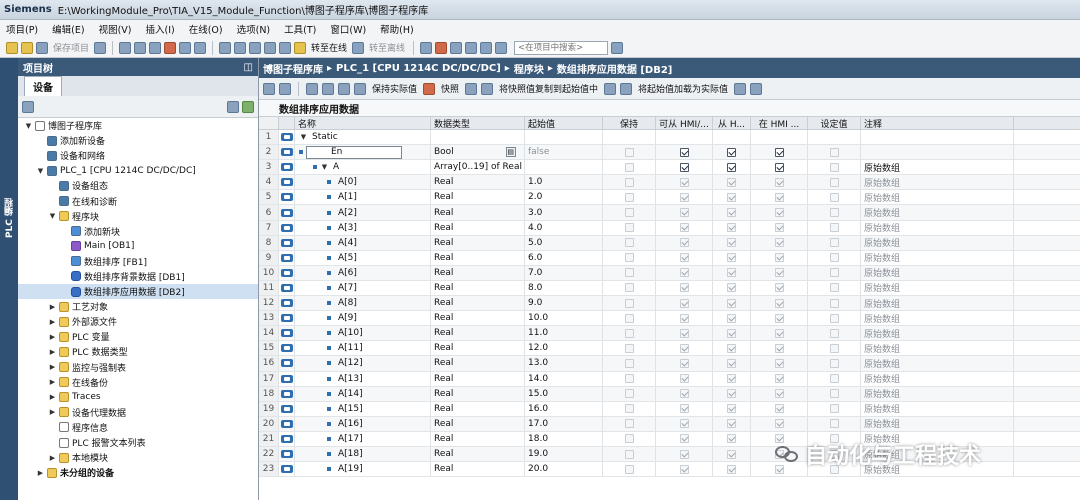 The width and height of the screenshot is (1080, 500). What do you see at coordinates (363, 348) in the screenshot?
I see `name-cell: A[11]` at bounding box center [363, 348].